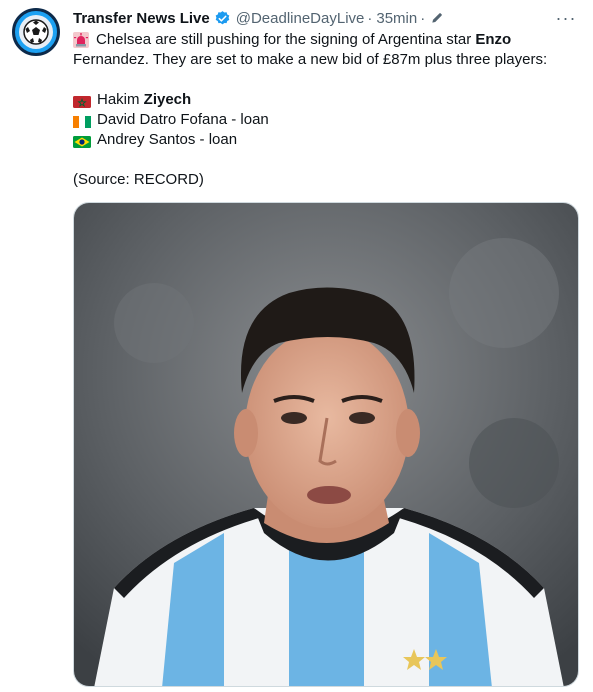 The width and height of the screenshot is (593, 692). Describe the element at coordinates (141, 18) in the screenshot. I see `author-name: Transfer News Live` at that location.